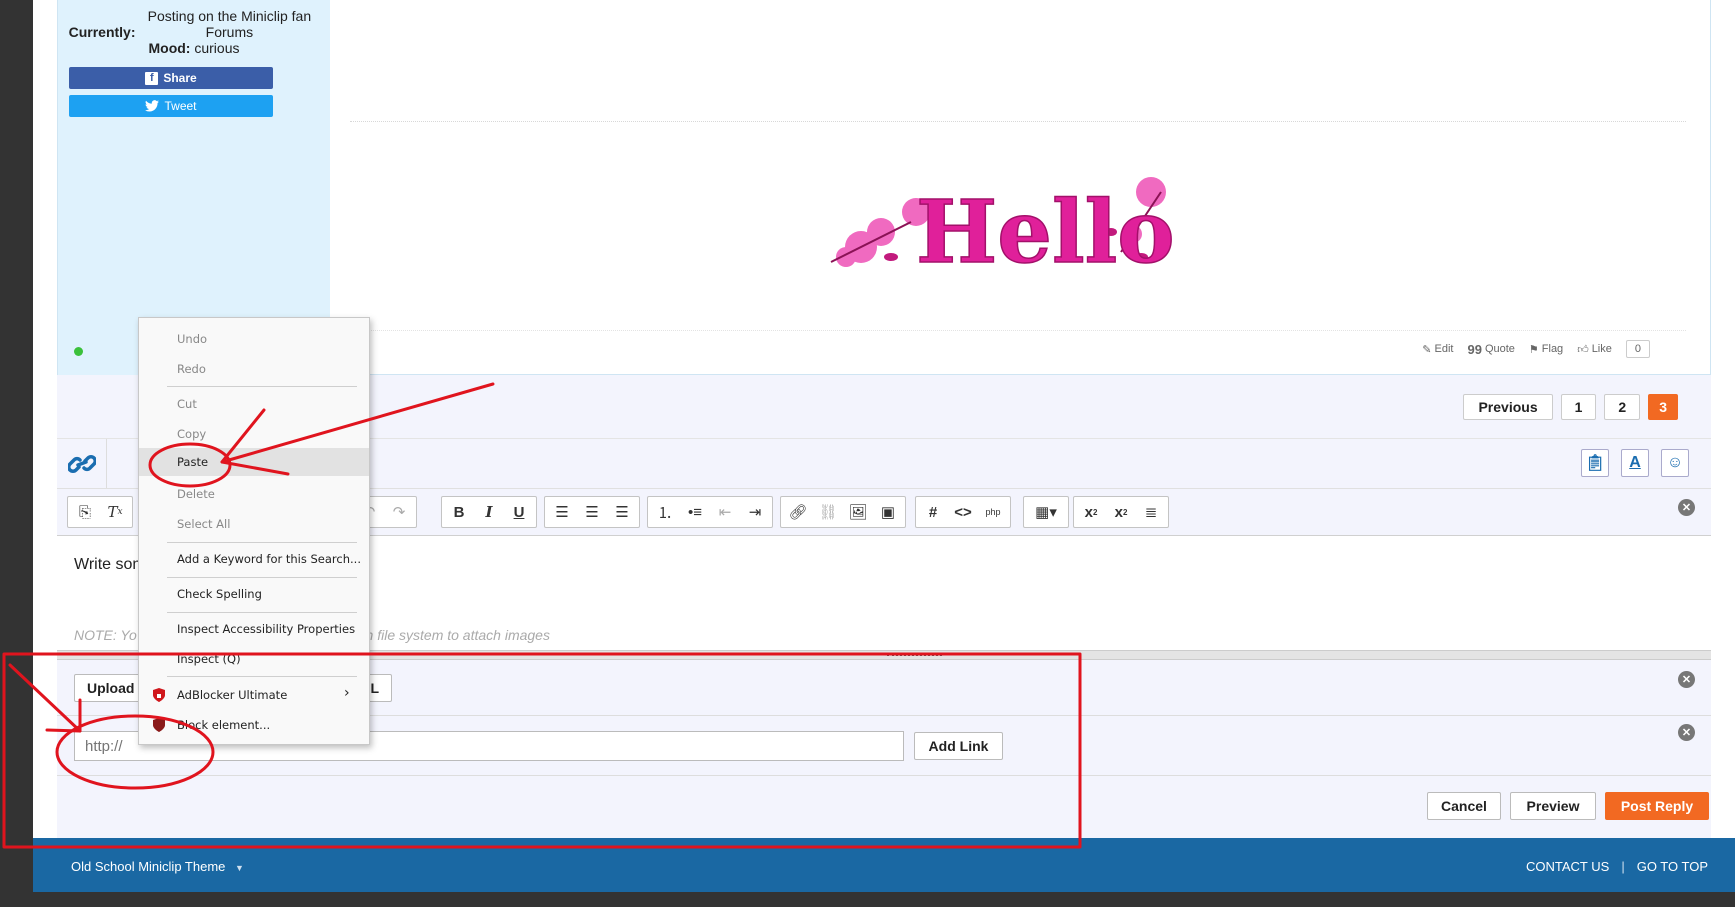  Describe the element at coordinates (993, 512) in the screenshot. I see `php-icon: php` at that location.